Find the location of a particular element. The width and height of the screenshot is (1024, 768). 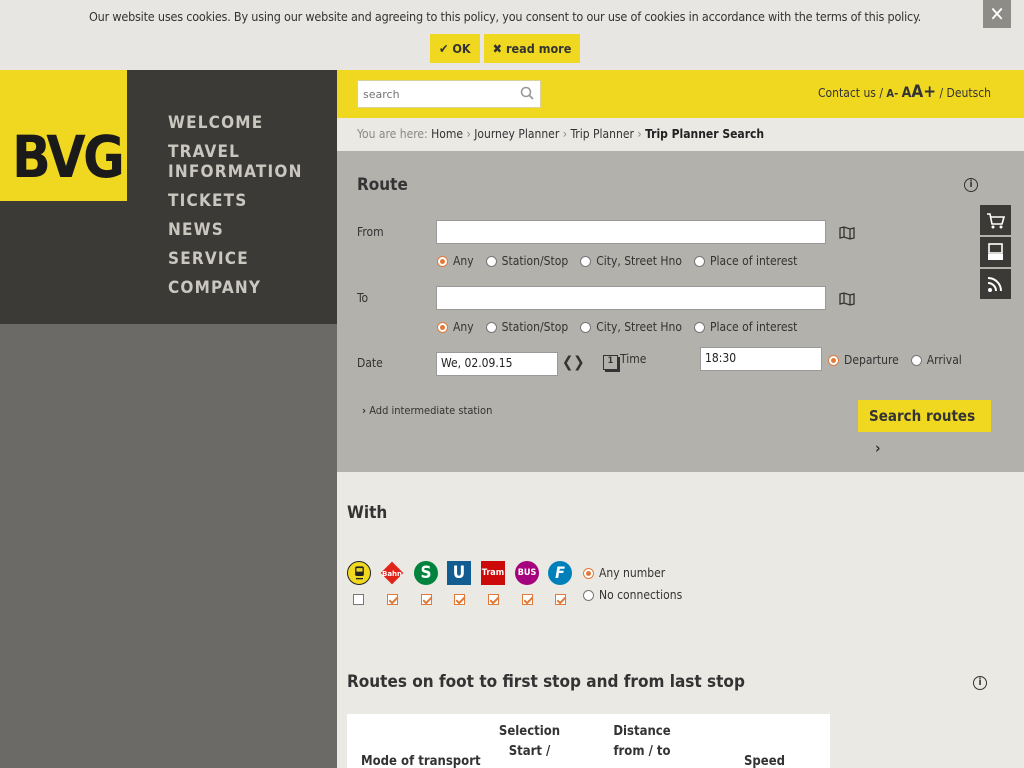

table-header-mode: Mode of transport is located at coordinates (421, 761).